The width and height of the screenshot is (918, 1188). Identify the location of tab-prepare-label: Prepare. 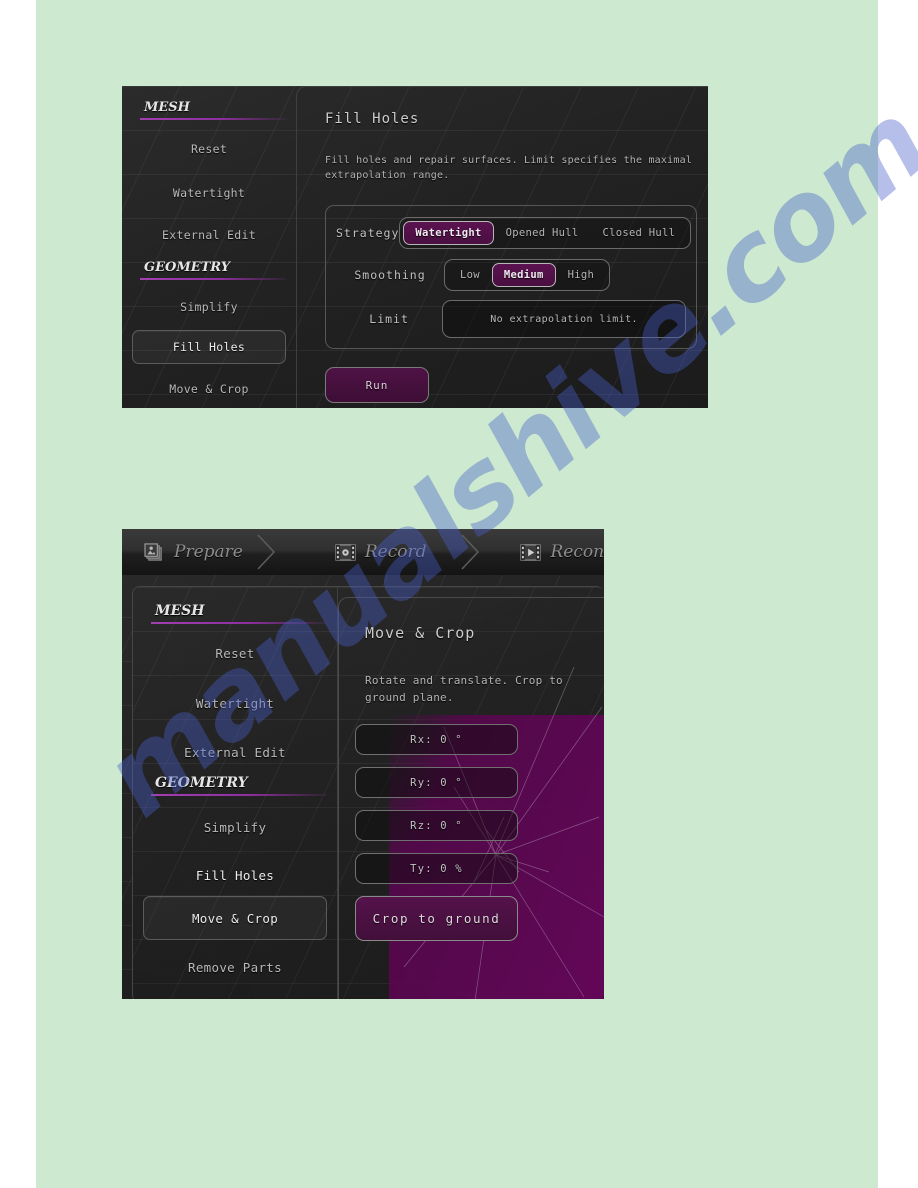
(208, 552).